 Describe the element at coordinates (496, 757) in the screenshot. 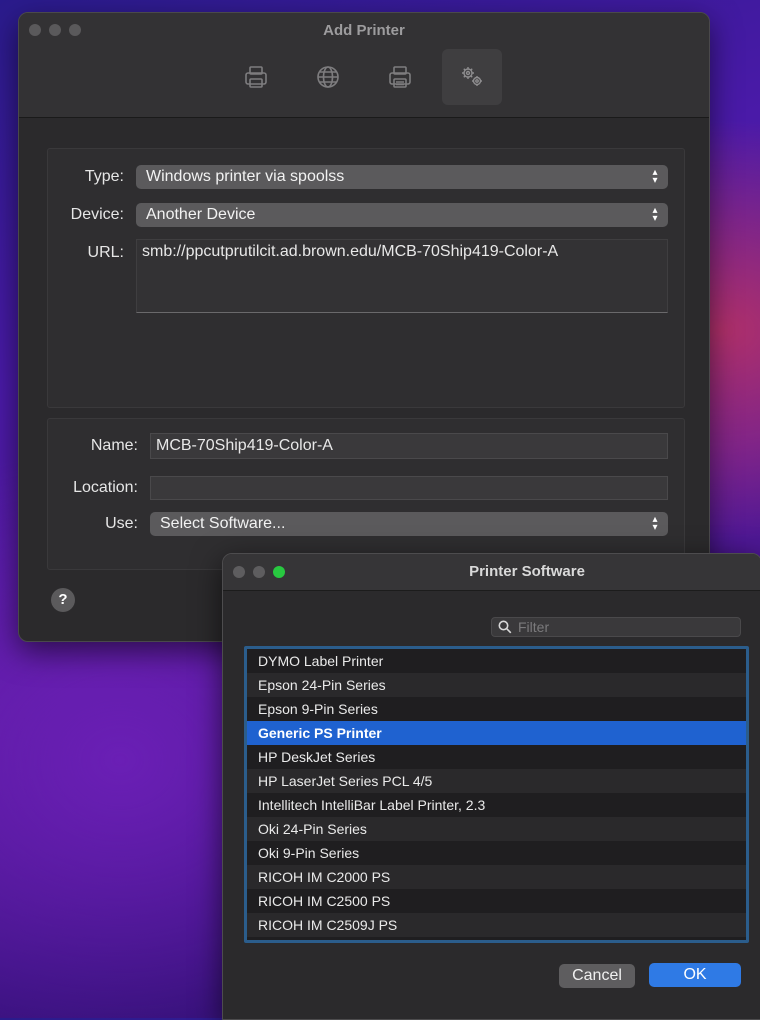

I see `list-item: HP DeskJet Series` at that location.